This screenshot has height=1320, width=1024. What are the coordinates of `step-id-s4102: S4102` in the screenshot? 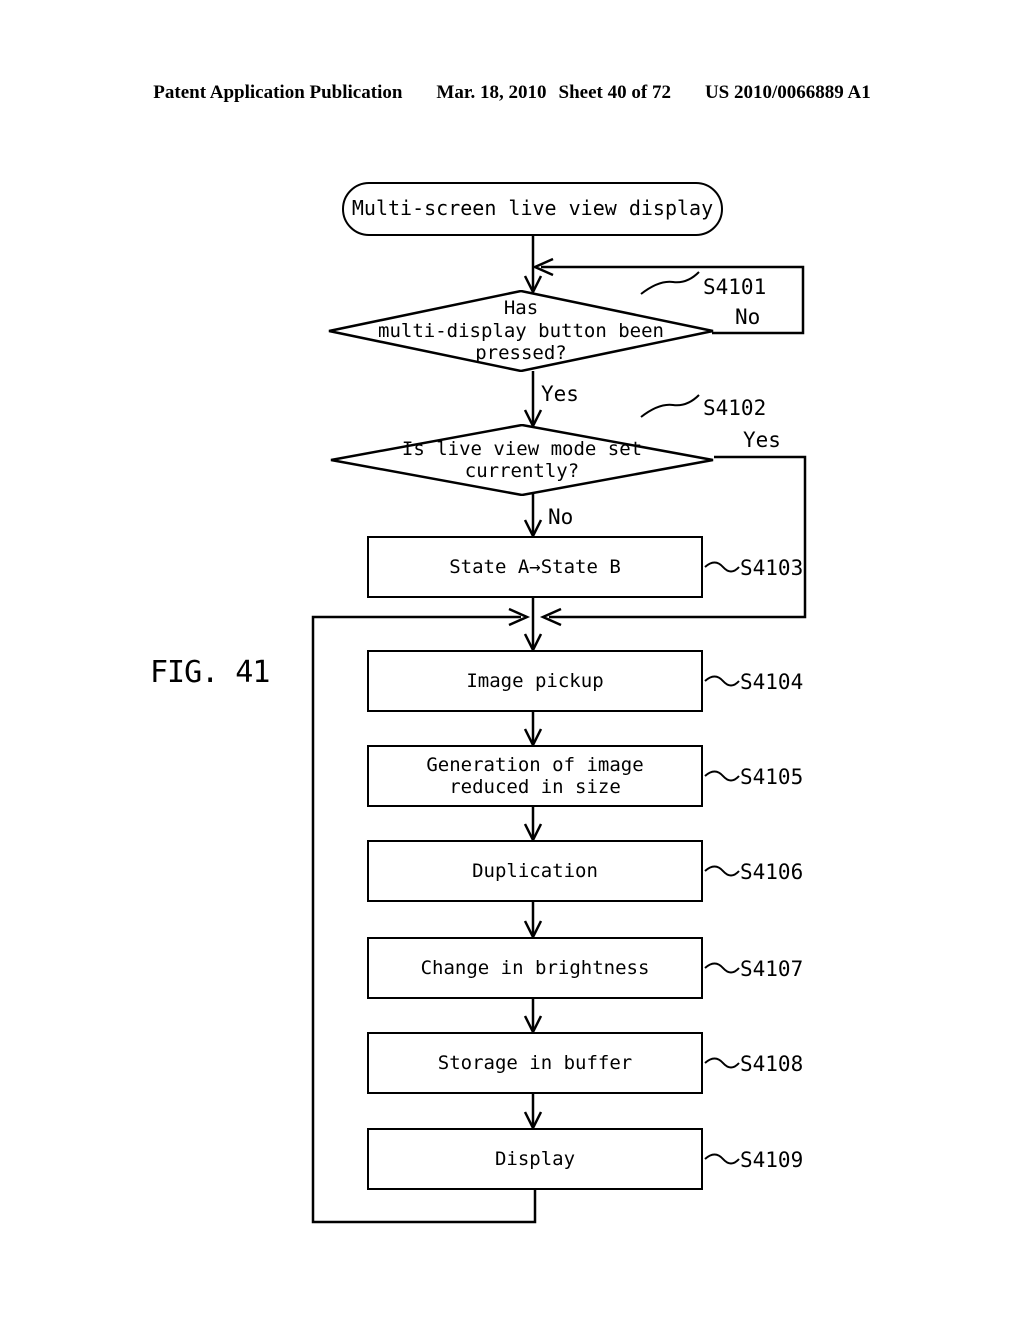 It's located at (735, 408).